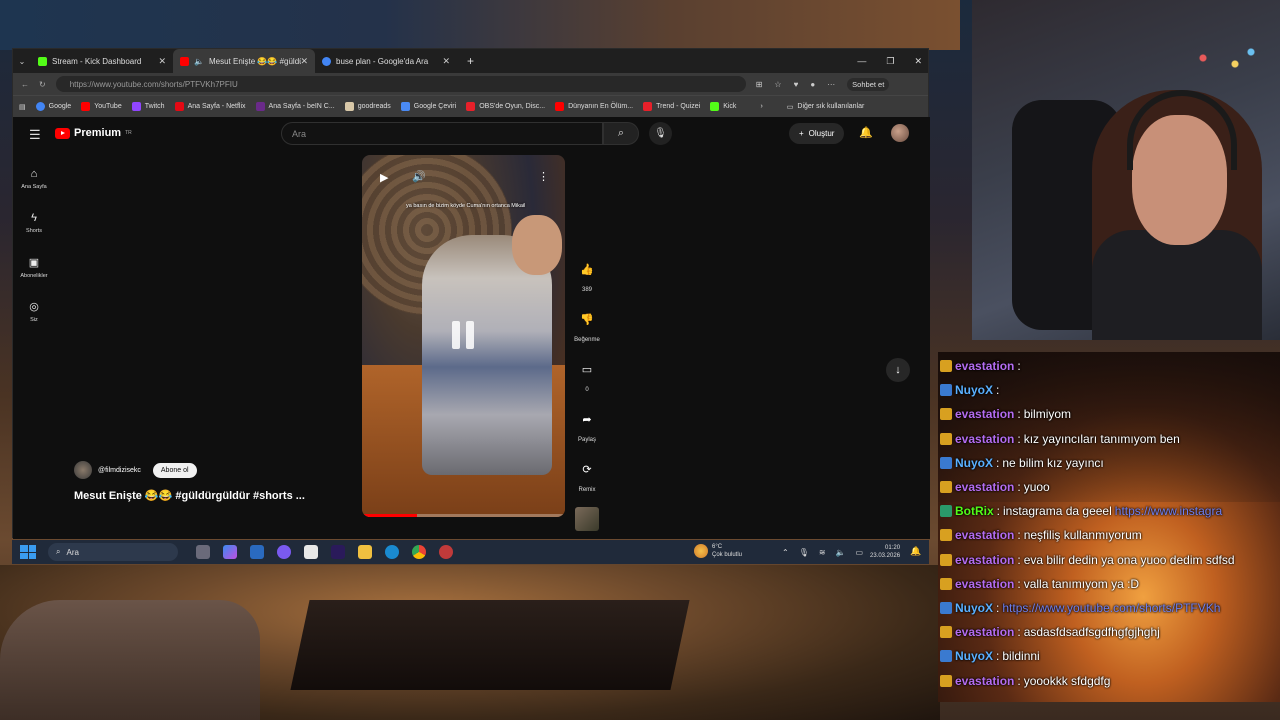 This screenshot has height=720, width=1280. I want to click on bookmark-twitch: Twitch, so click(148, 106).